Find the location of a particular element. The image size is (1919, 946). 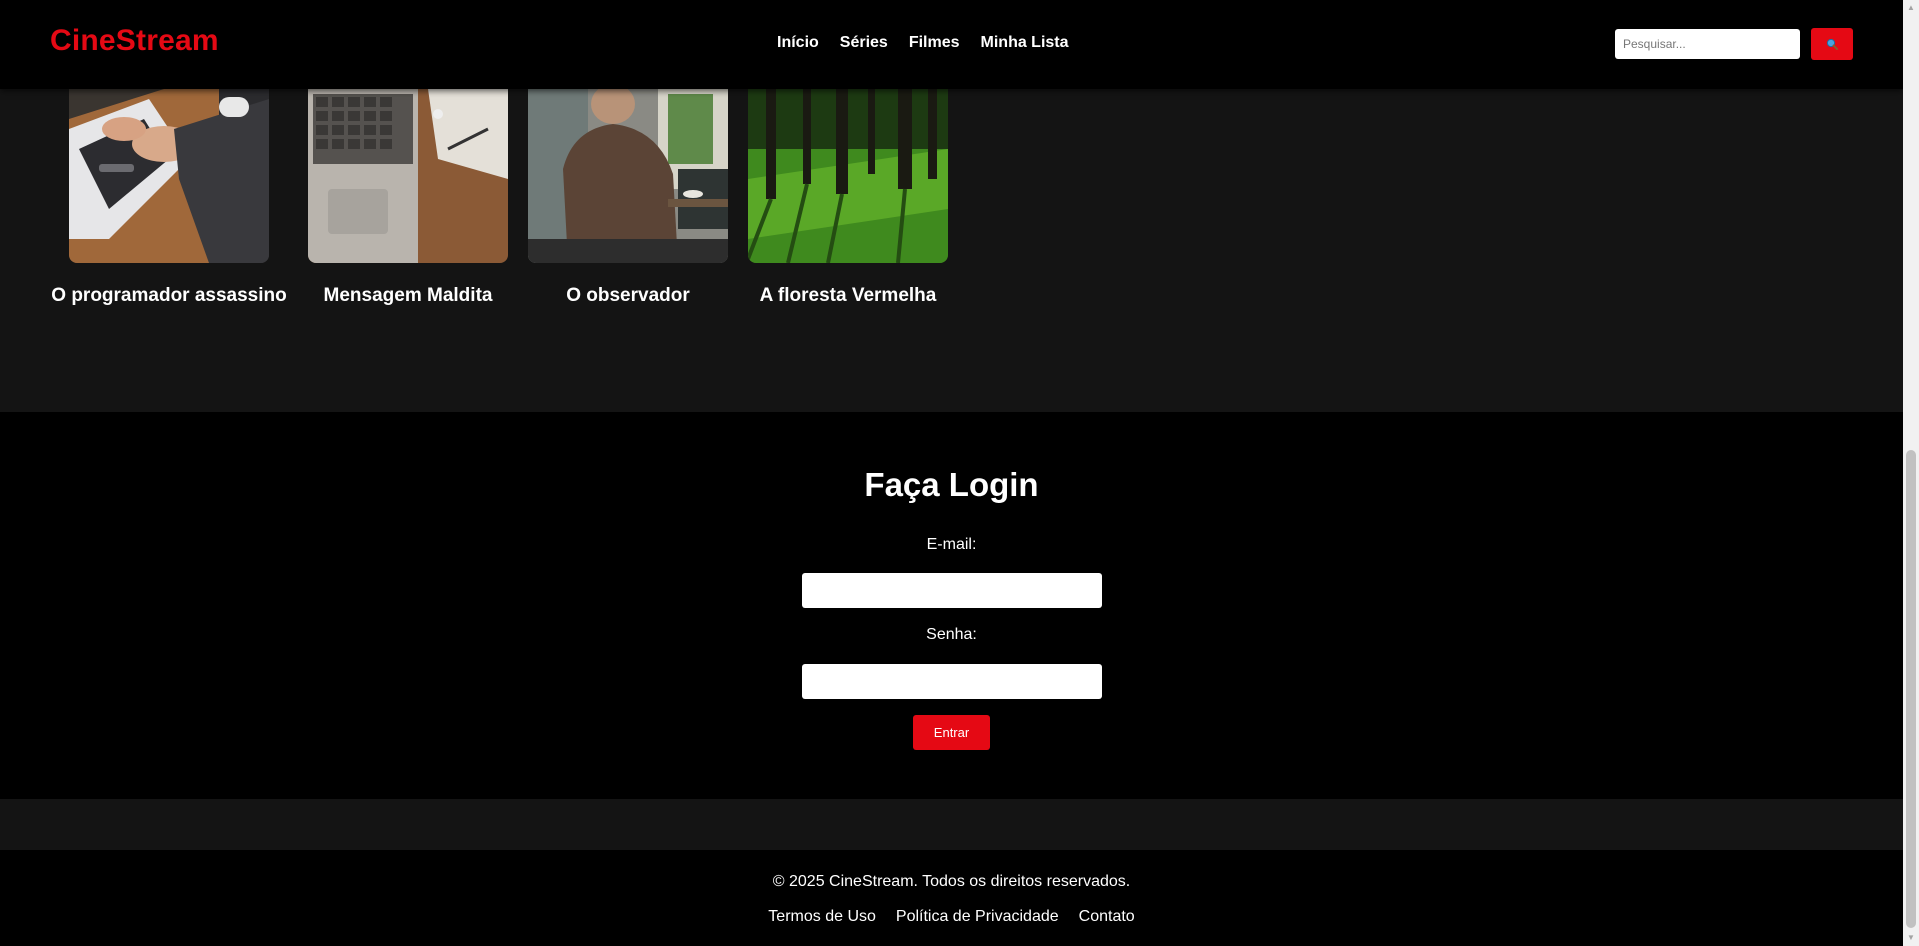

forest-image is located at coordinates (848, 176).